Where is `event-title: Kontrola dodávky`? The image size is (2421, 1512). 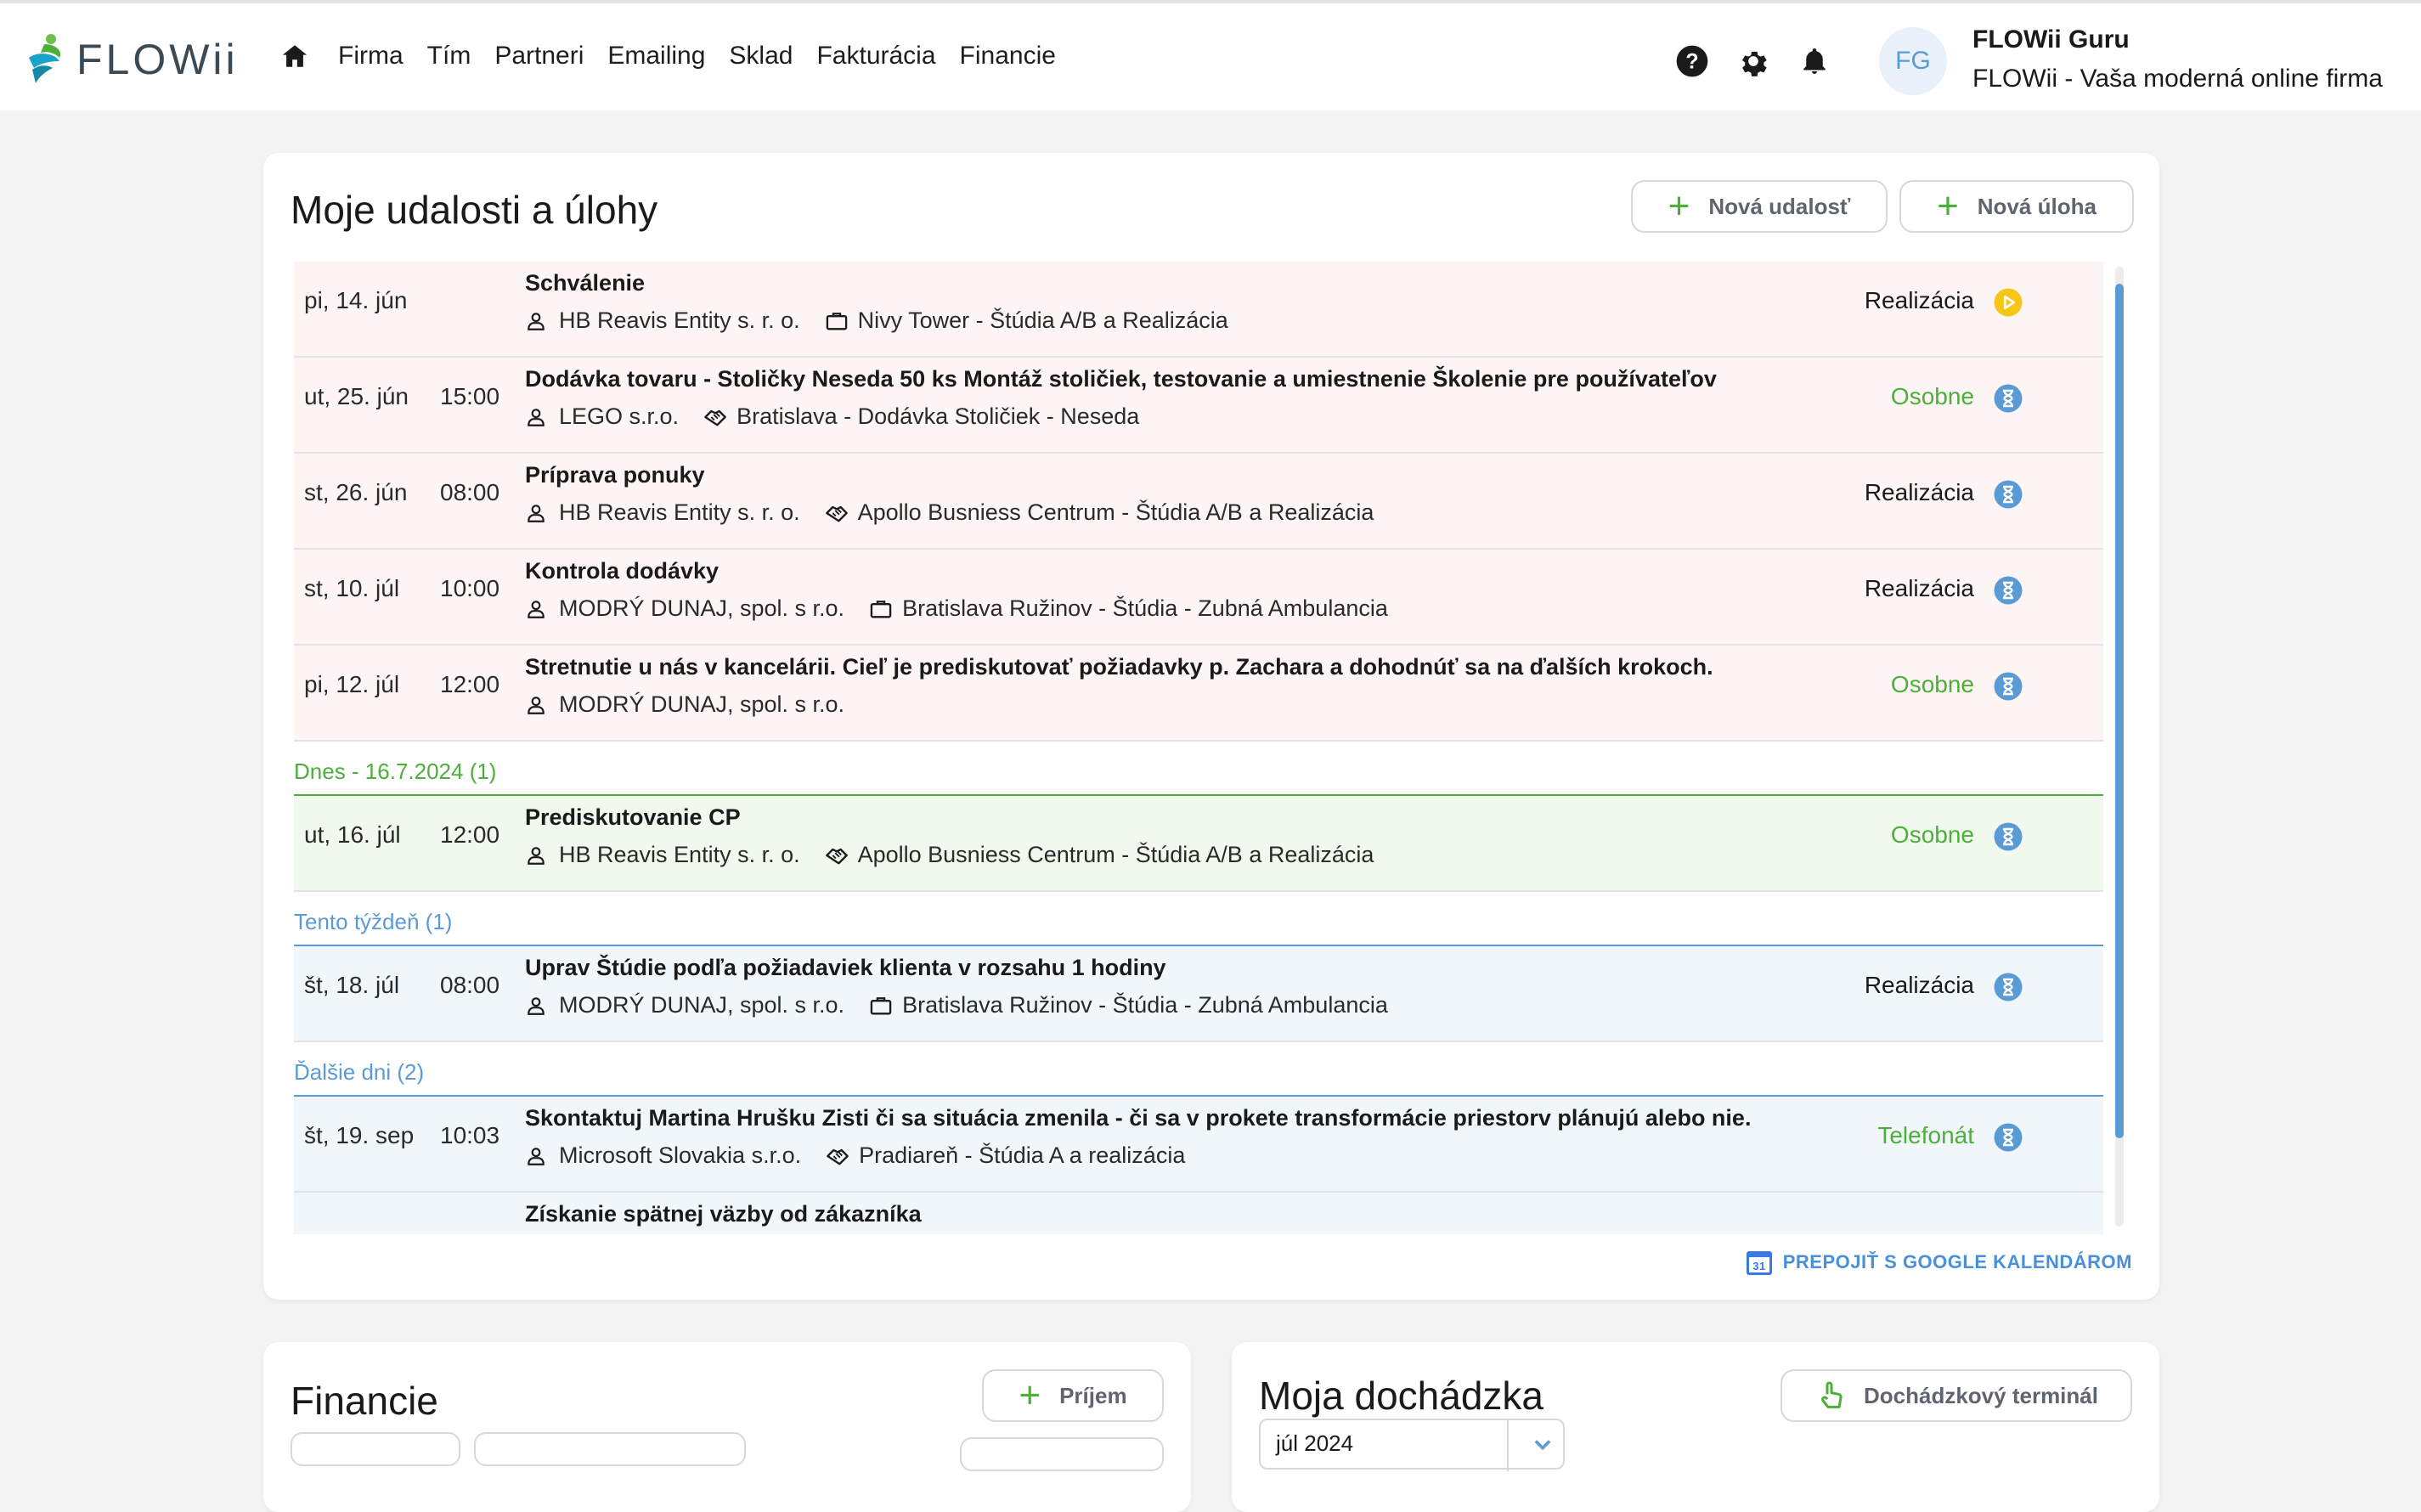 event-title: Kontrola dodávky is located at coordinates (622, 571).